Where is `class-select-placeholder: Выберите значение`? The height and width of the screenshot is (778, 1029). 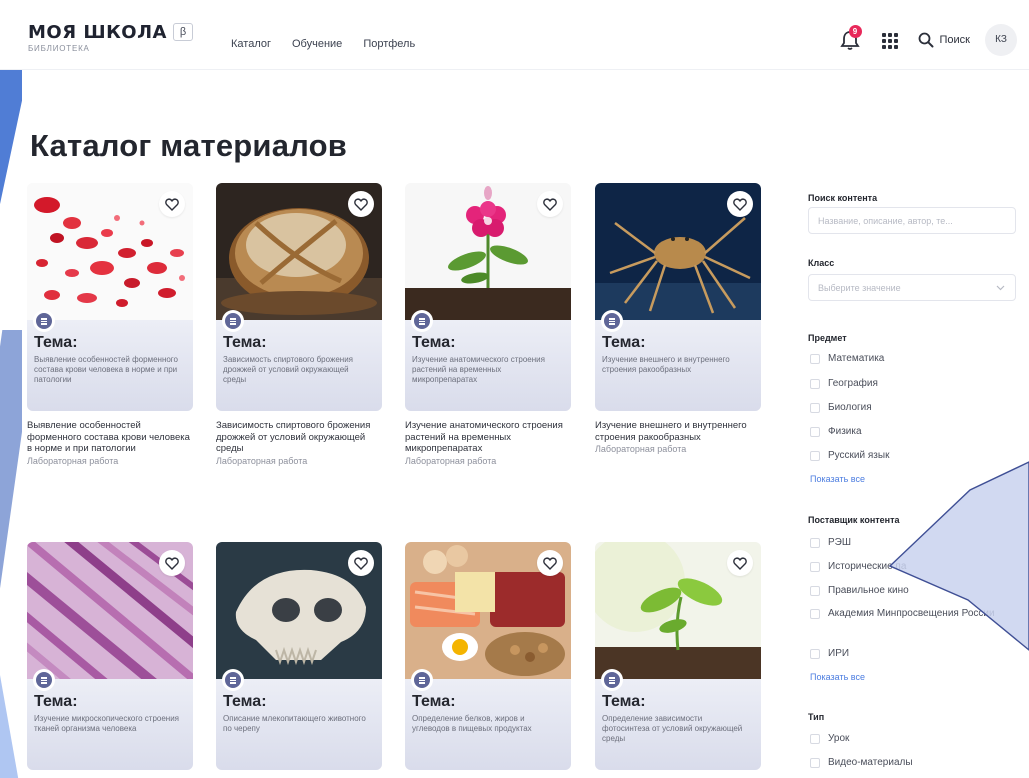 class-select-placeholder: Выберите значение is located at coordinates (859, 288).